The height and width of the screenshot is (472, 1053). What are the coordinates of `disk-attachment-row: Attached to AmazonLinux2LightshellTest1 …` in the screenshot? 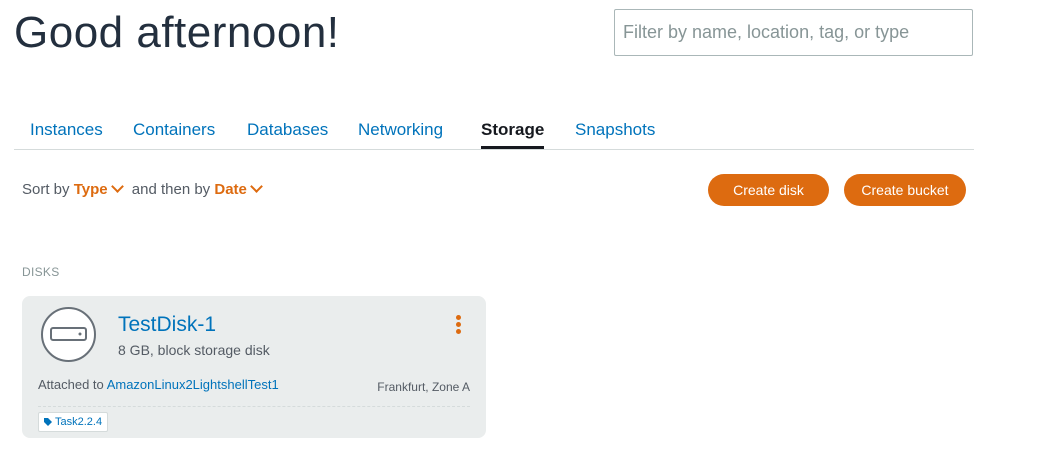 It's located at (254, 392).